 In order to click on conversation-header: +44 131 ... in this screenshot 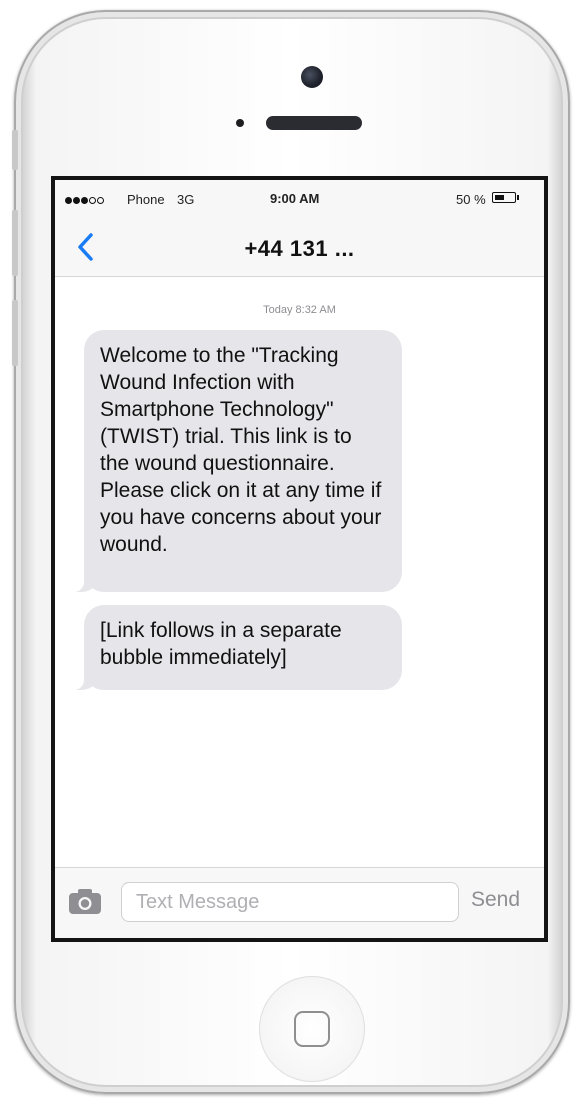, I will do `click(299, 247)`.